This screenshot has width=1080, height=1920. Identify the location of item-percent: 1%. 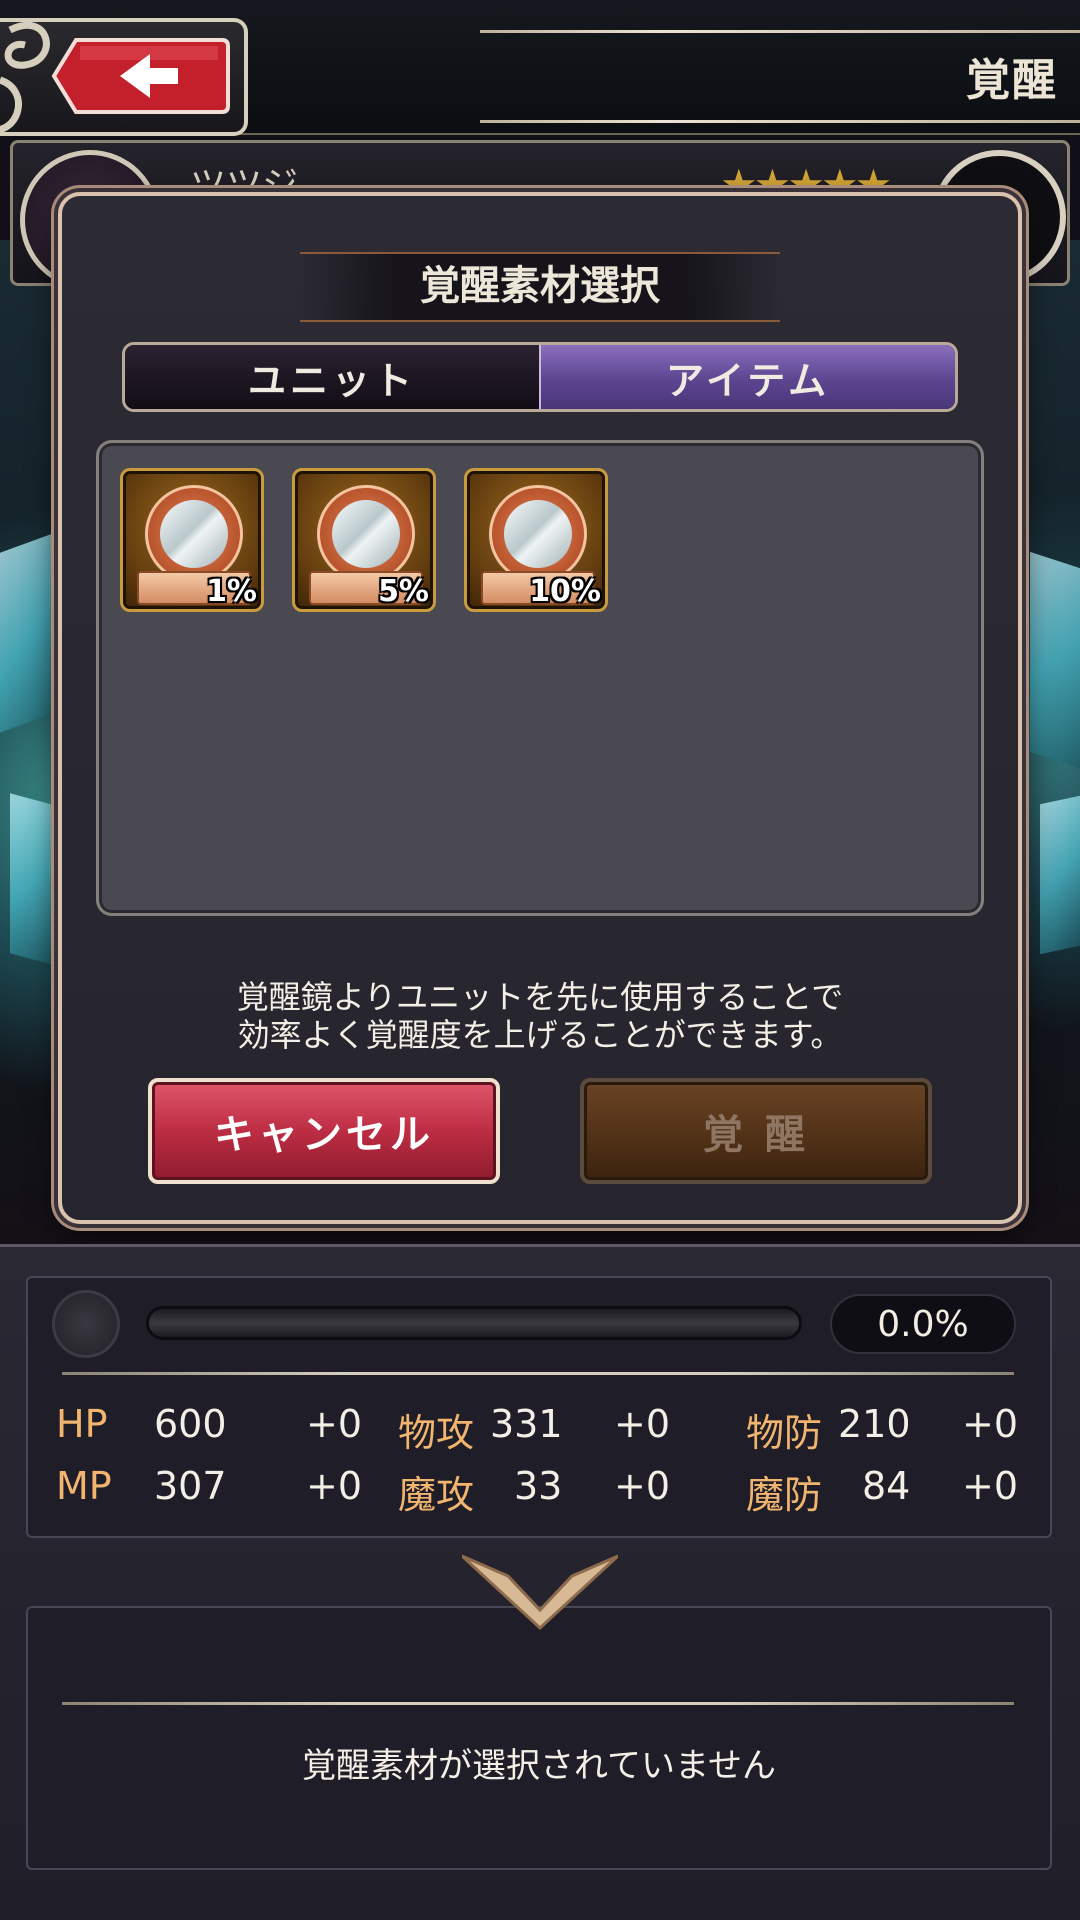
(231, 591).